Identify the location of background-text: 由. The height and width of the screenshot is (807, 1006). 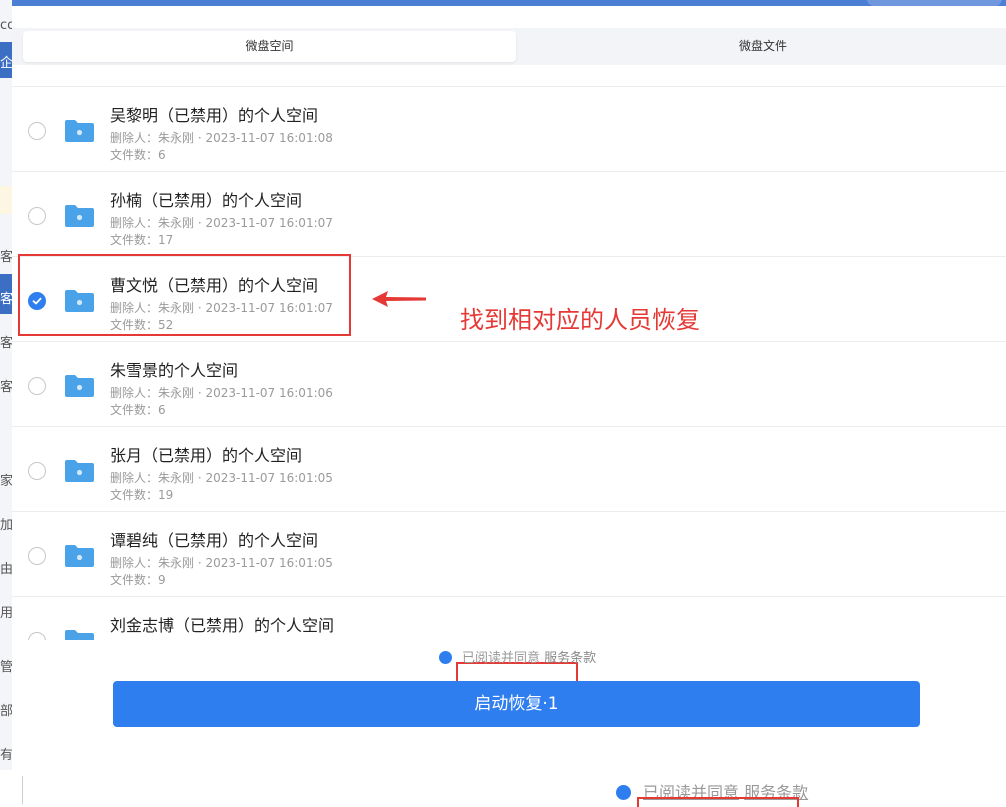
(6, 567).